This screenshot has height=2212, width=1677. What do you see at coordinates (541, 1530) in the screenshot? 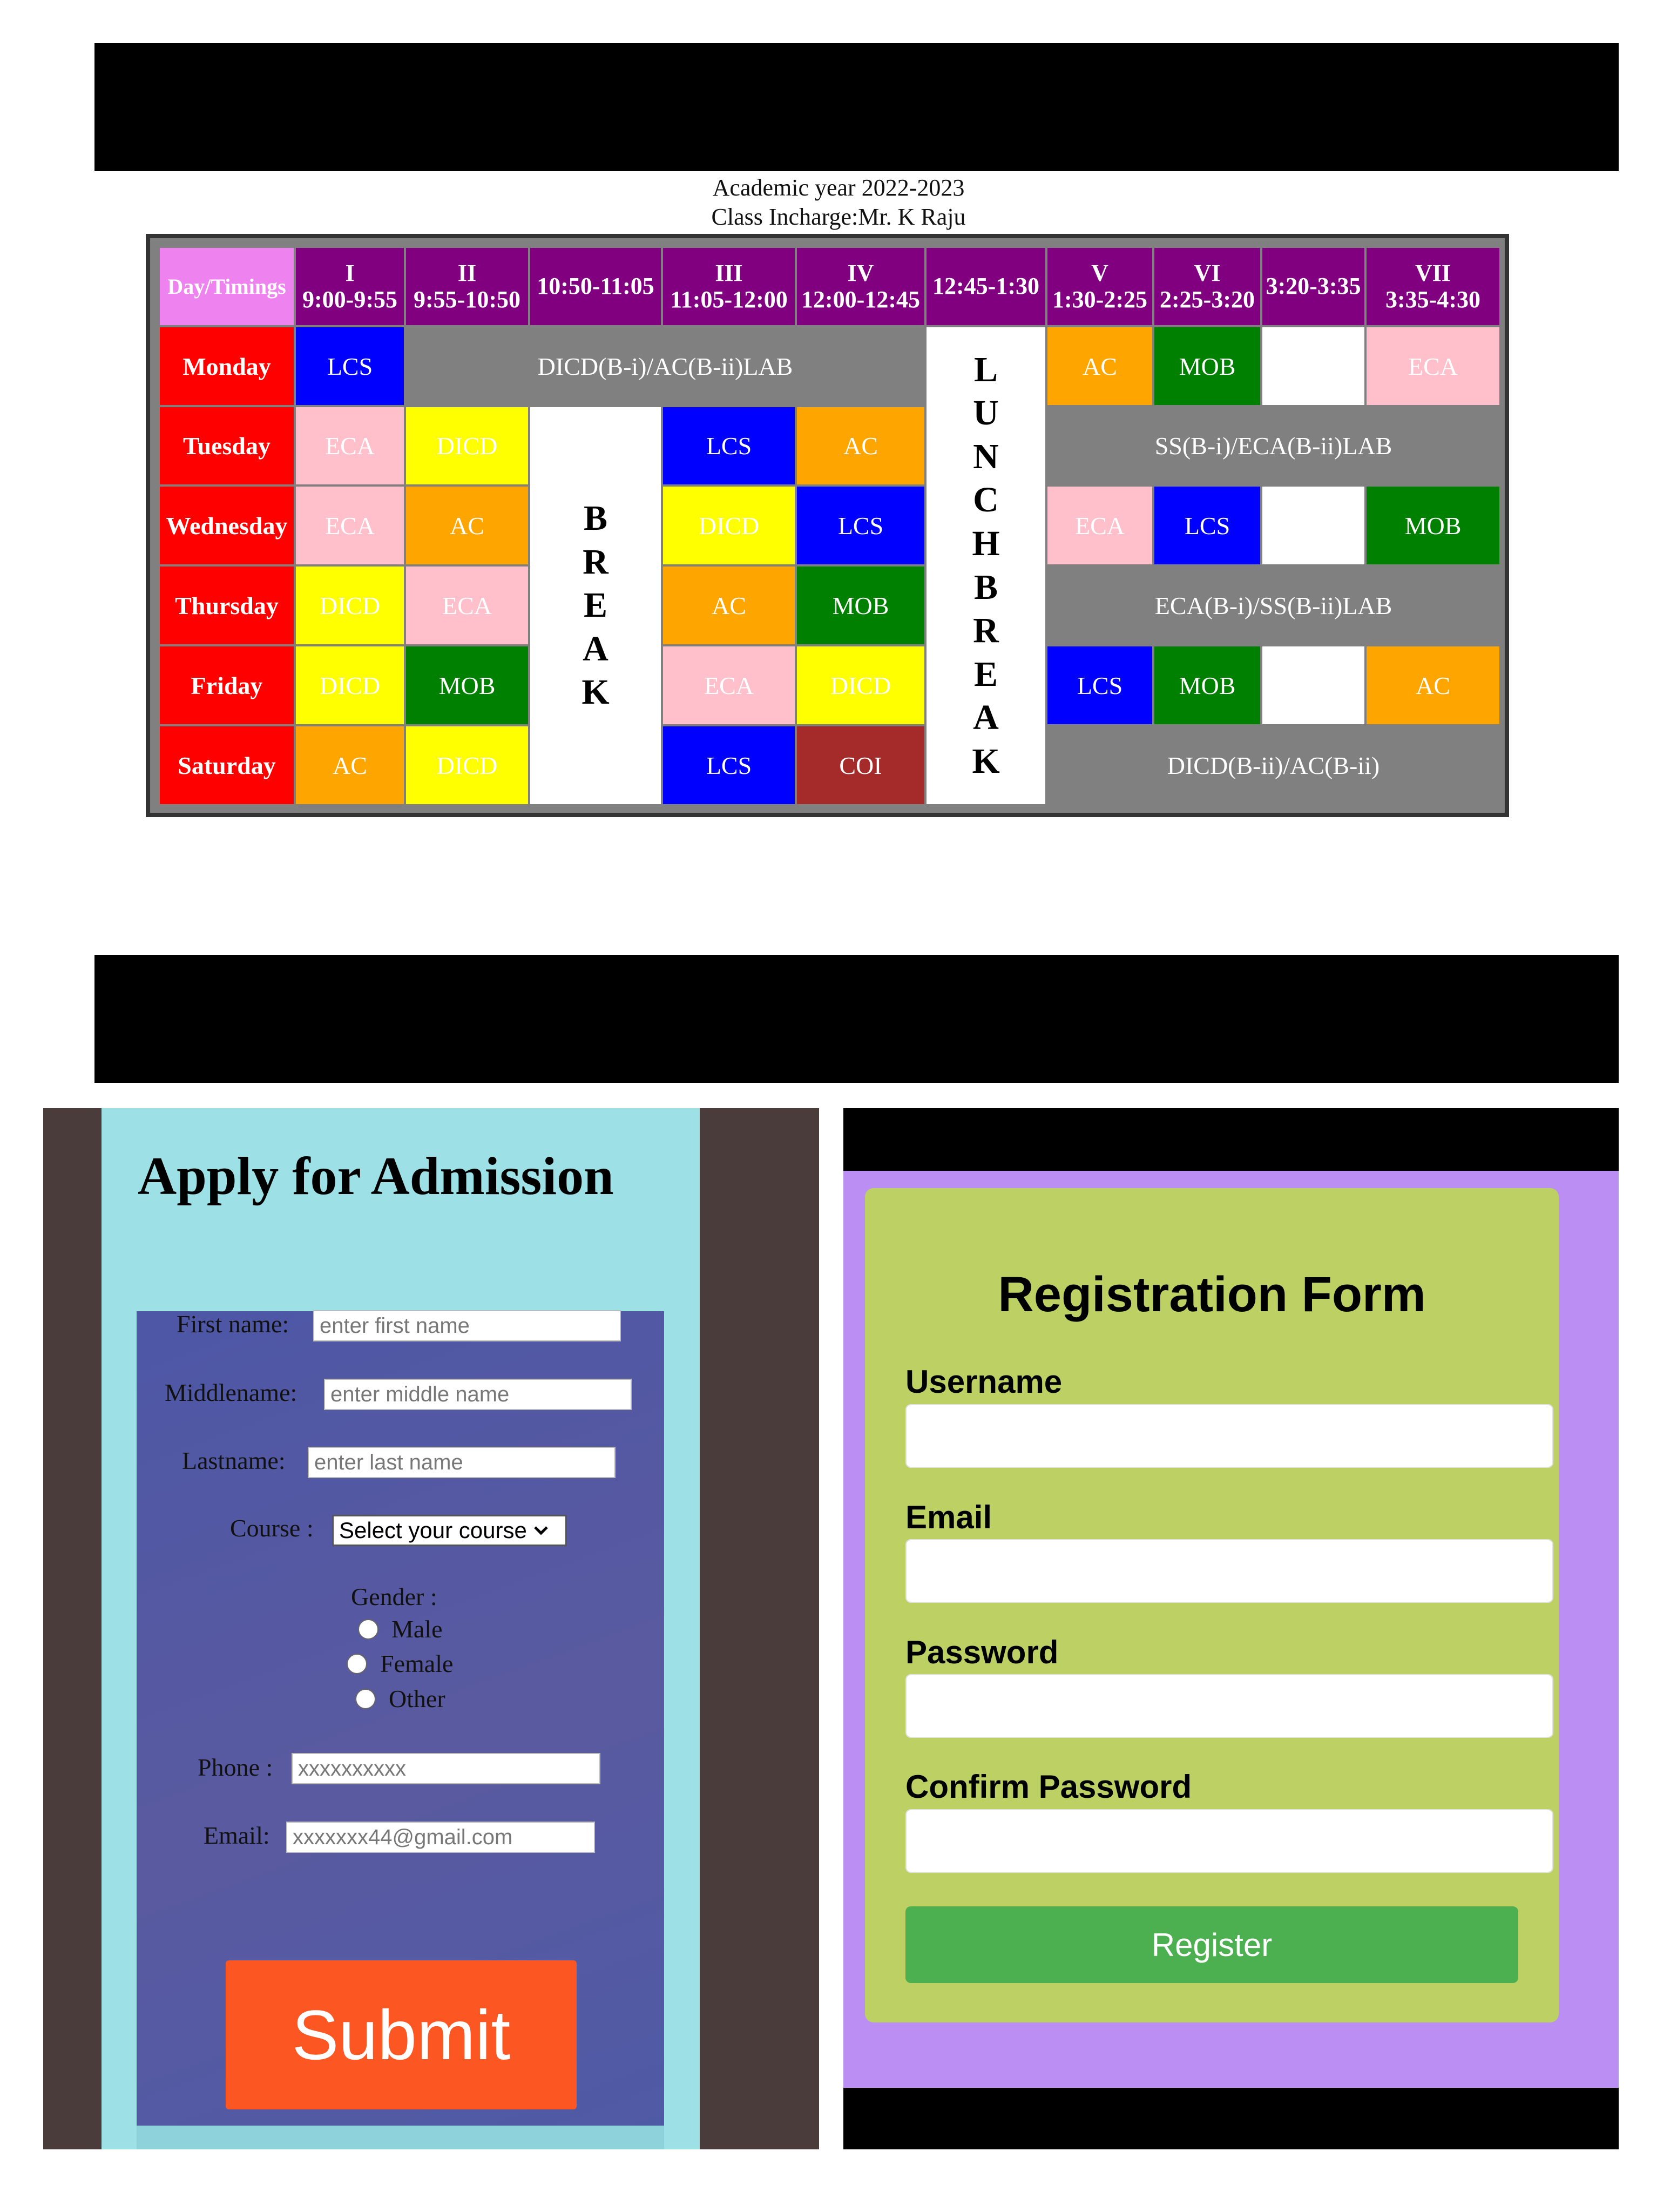
I see `chevron-down-icon` at bounding box center [541, 1530].